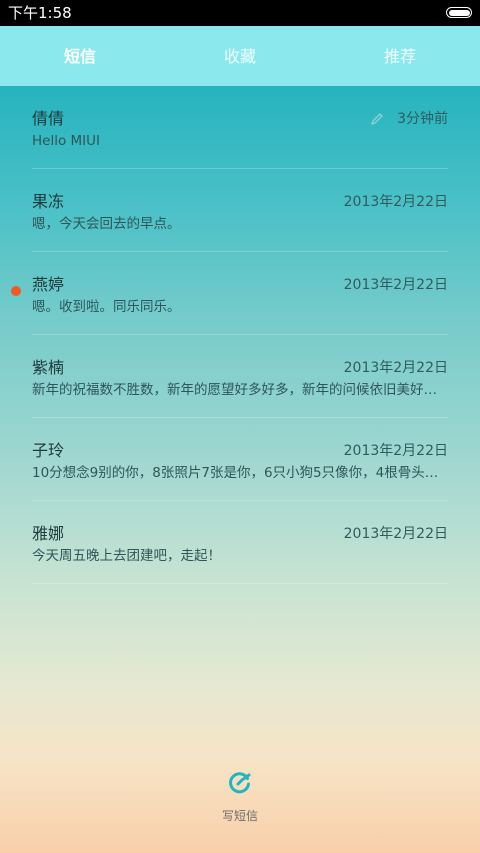 The width and height of the screenshot is (480, 853). What do you see at coordinates (240, 798) in the screenshot?
I see `compose-button: 写短信` at bounding box center [240, 798].